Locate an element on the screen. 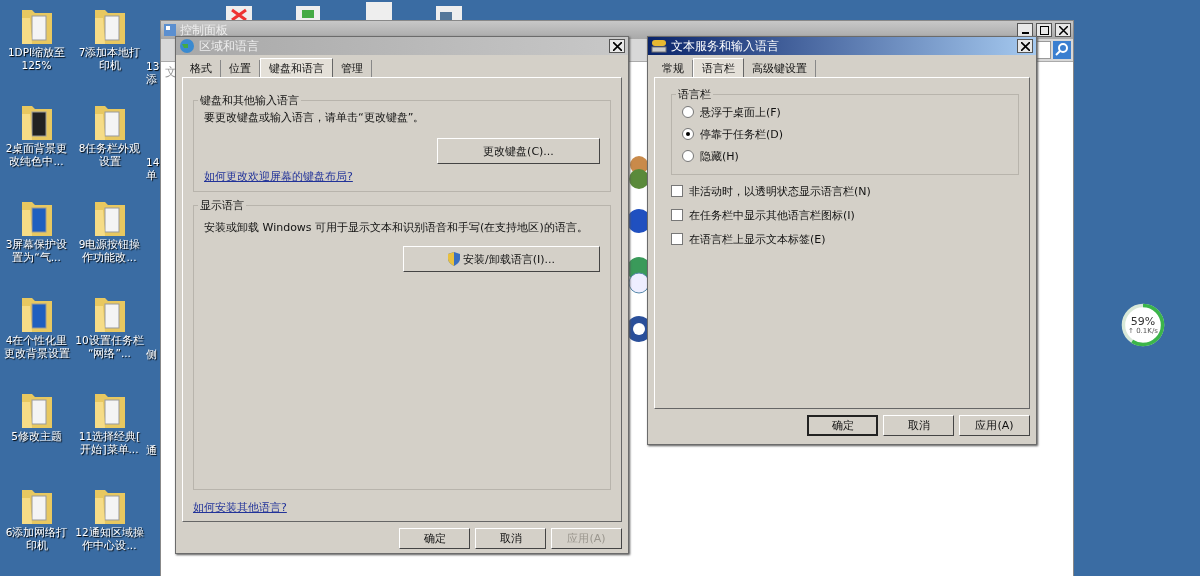 This screenshot has height=576, width=1200. maximize-icon is located at coordinates (1044, 30).